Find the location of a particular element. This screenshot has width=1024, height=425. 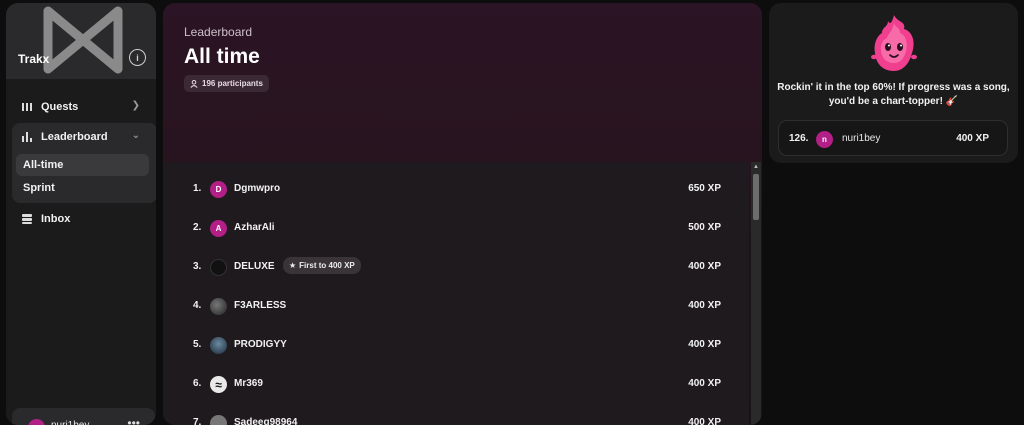

sidebar-subitem-label: Sprint is located at coordinates (39, 188).